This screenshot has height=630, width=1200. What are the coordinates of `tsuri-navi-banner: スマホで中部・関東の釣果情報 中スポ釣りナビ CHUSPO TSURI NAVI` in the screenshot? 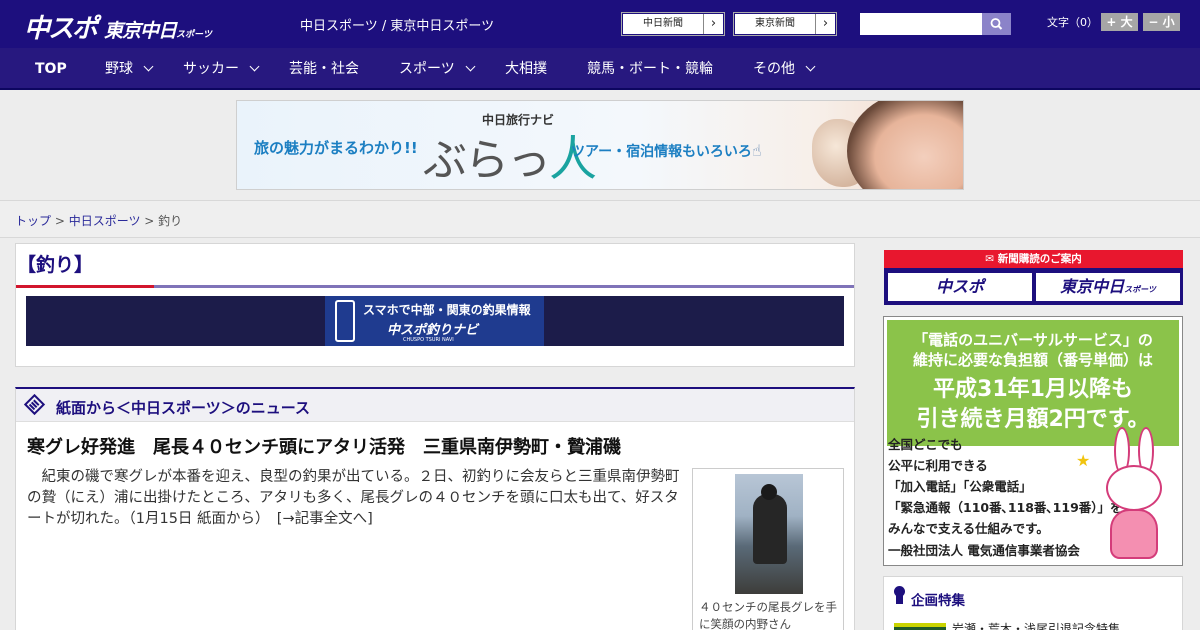 It's located at (435, 321).